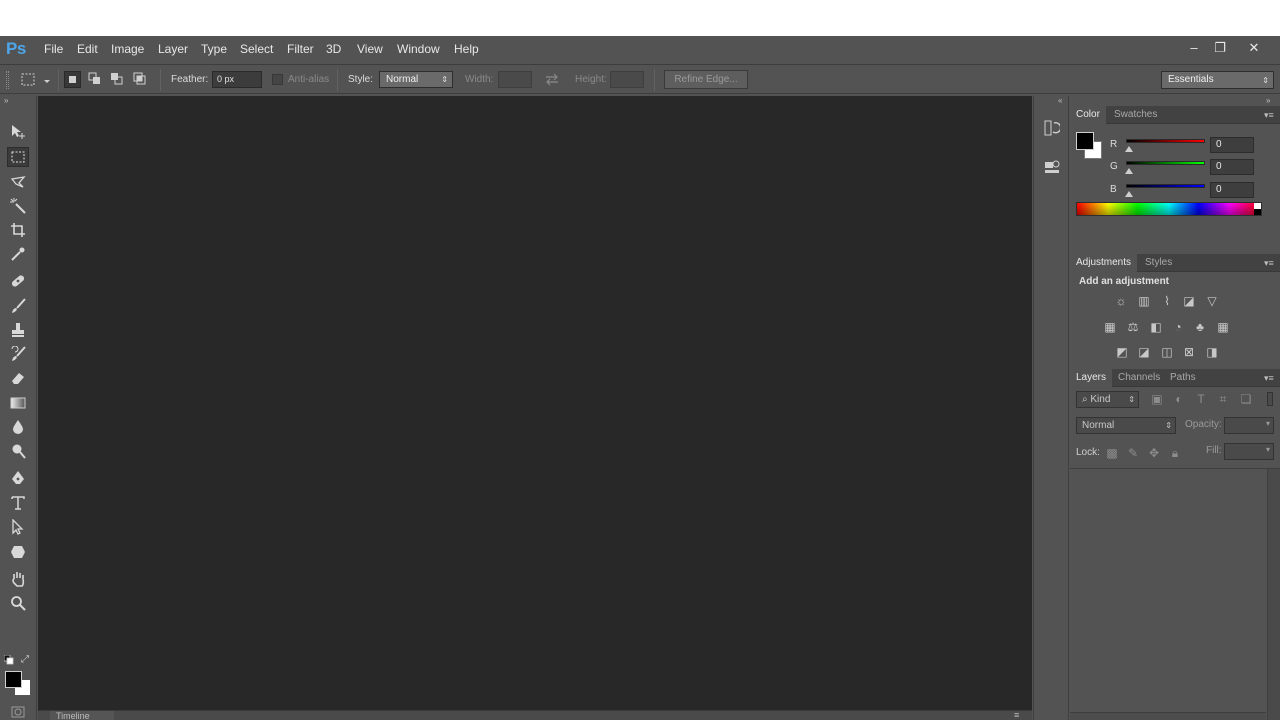  I want to click on style-select: Normal ⇕, so click(416, 79).